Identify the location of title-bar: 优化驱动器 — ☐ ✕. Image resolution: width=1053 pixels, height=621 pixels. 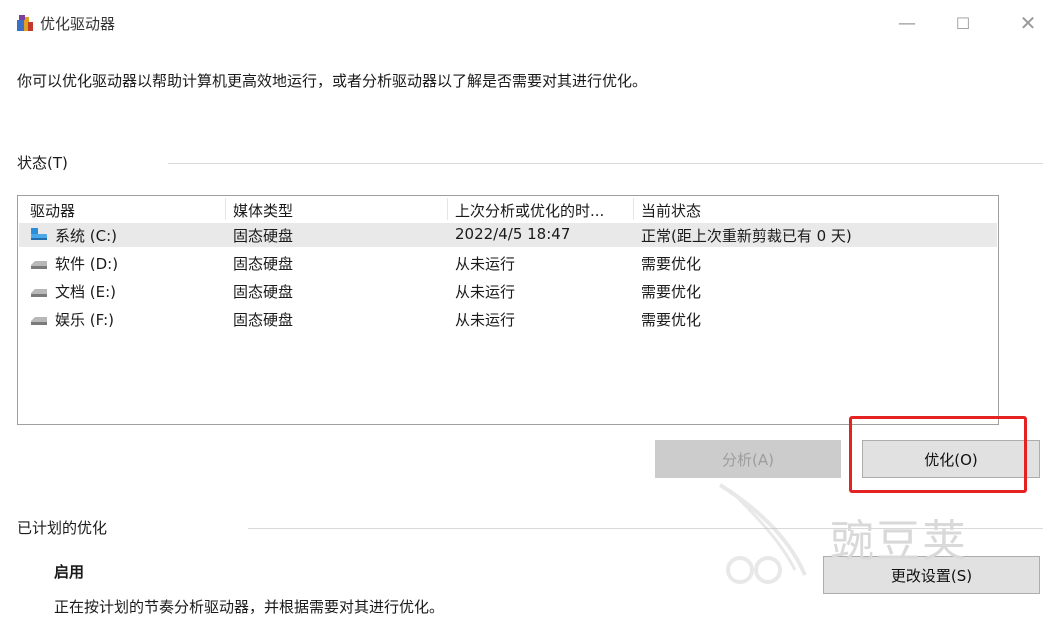
(526, 23).